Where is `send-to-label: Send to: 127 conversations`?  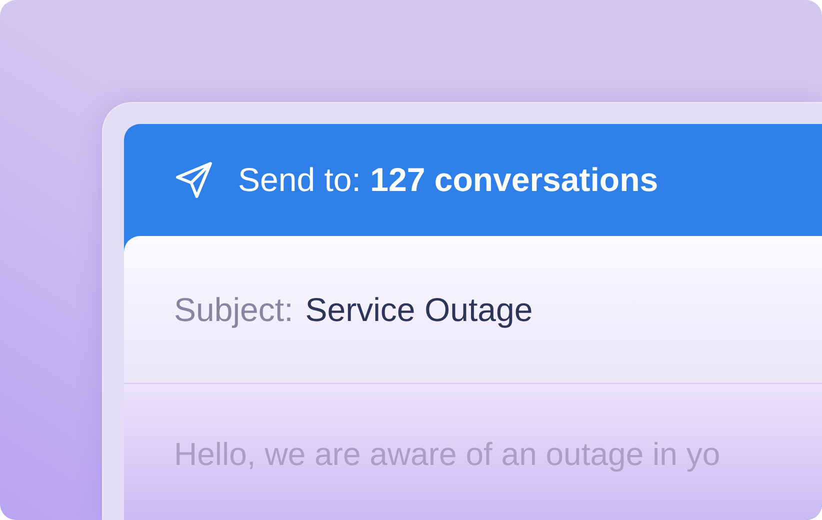
send-to-label: Send to: 127 conversations is located at coordinates (448, 180).